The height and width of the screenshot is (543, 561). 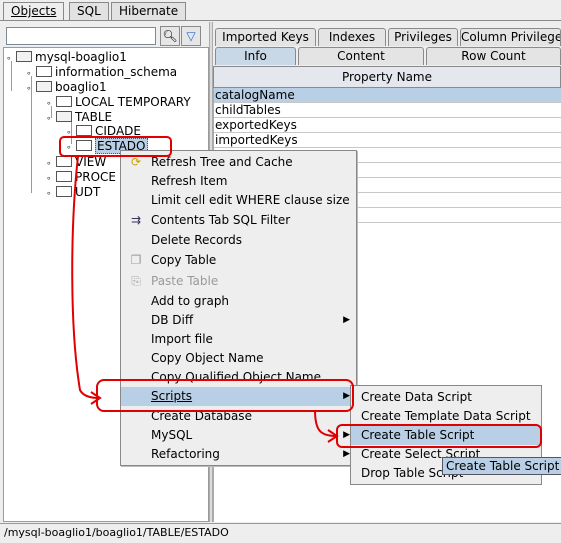 What do you see at coordinates (136, 281) in the screenshot?
I see `paste-icon: ⎘` at bounding box center [136, 281].